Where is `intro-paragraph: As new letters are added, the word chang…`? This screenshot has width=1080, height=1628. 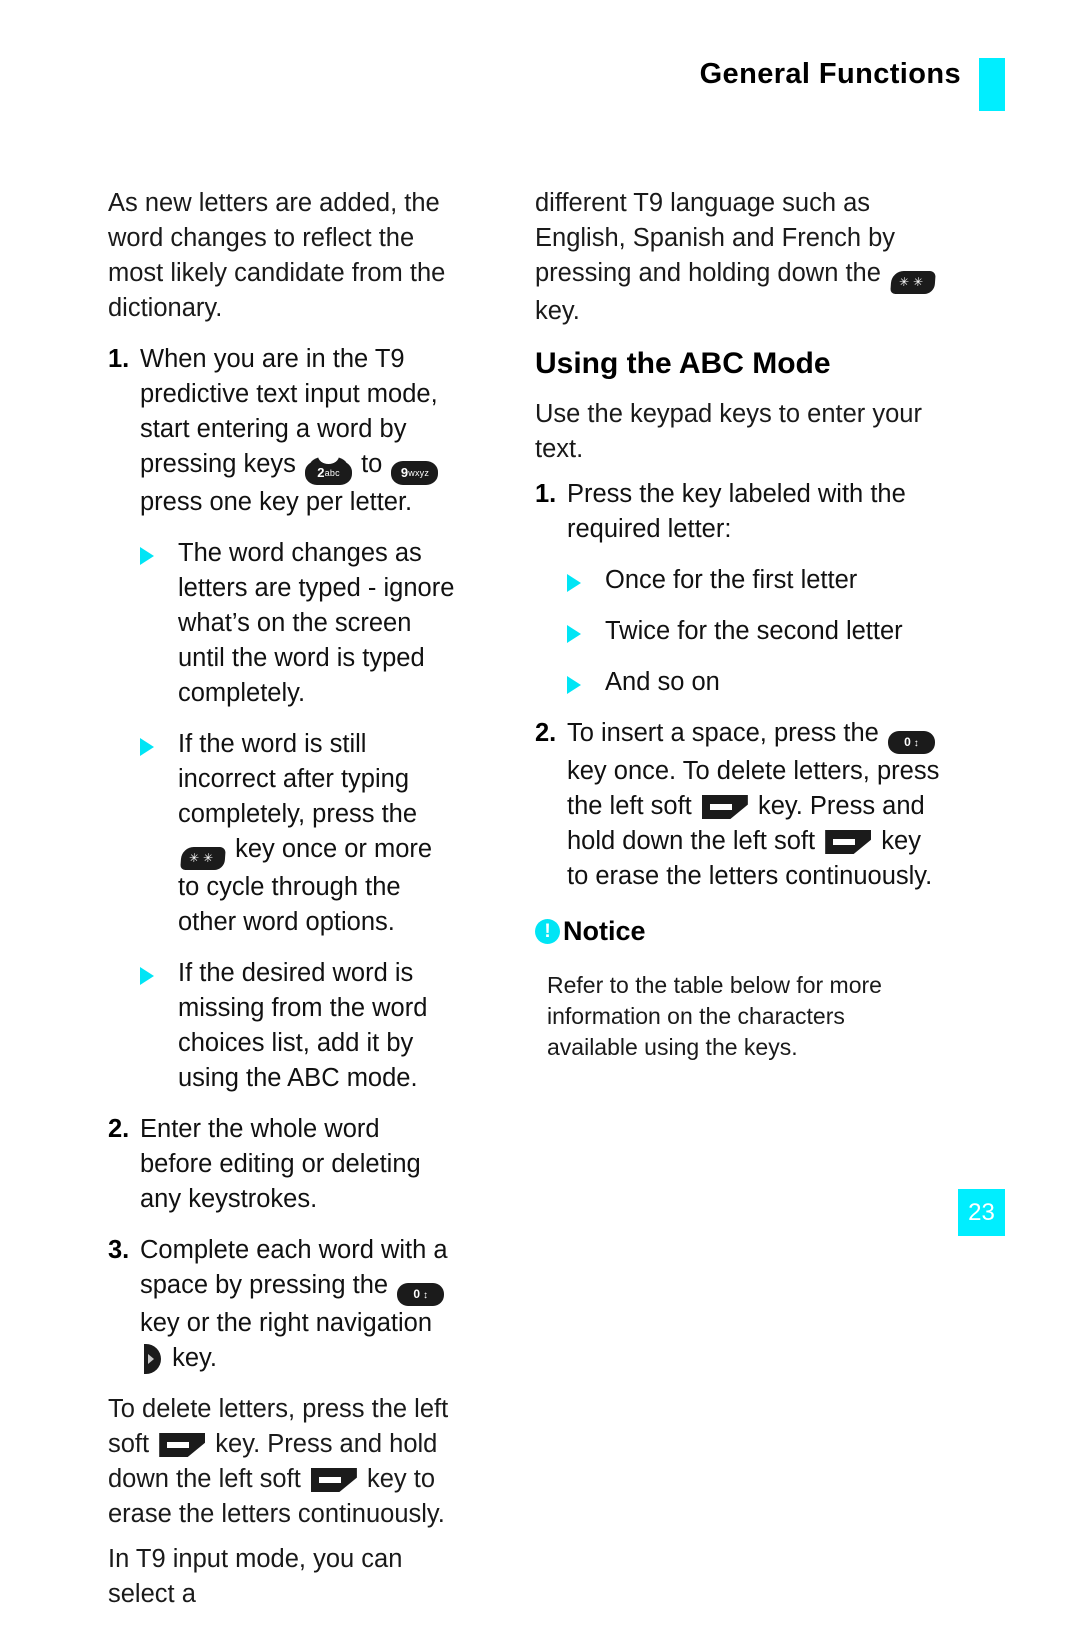
intro-paragraph: As new letters are added, the word chang… is located at coordinates (277, 255).